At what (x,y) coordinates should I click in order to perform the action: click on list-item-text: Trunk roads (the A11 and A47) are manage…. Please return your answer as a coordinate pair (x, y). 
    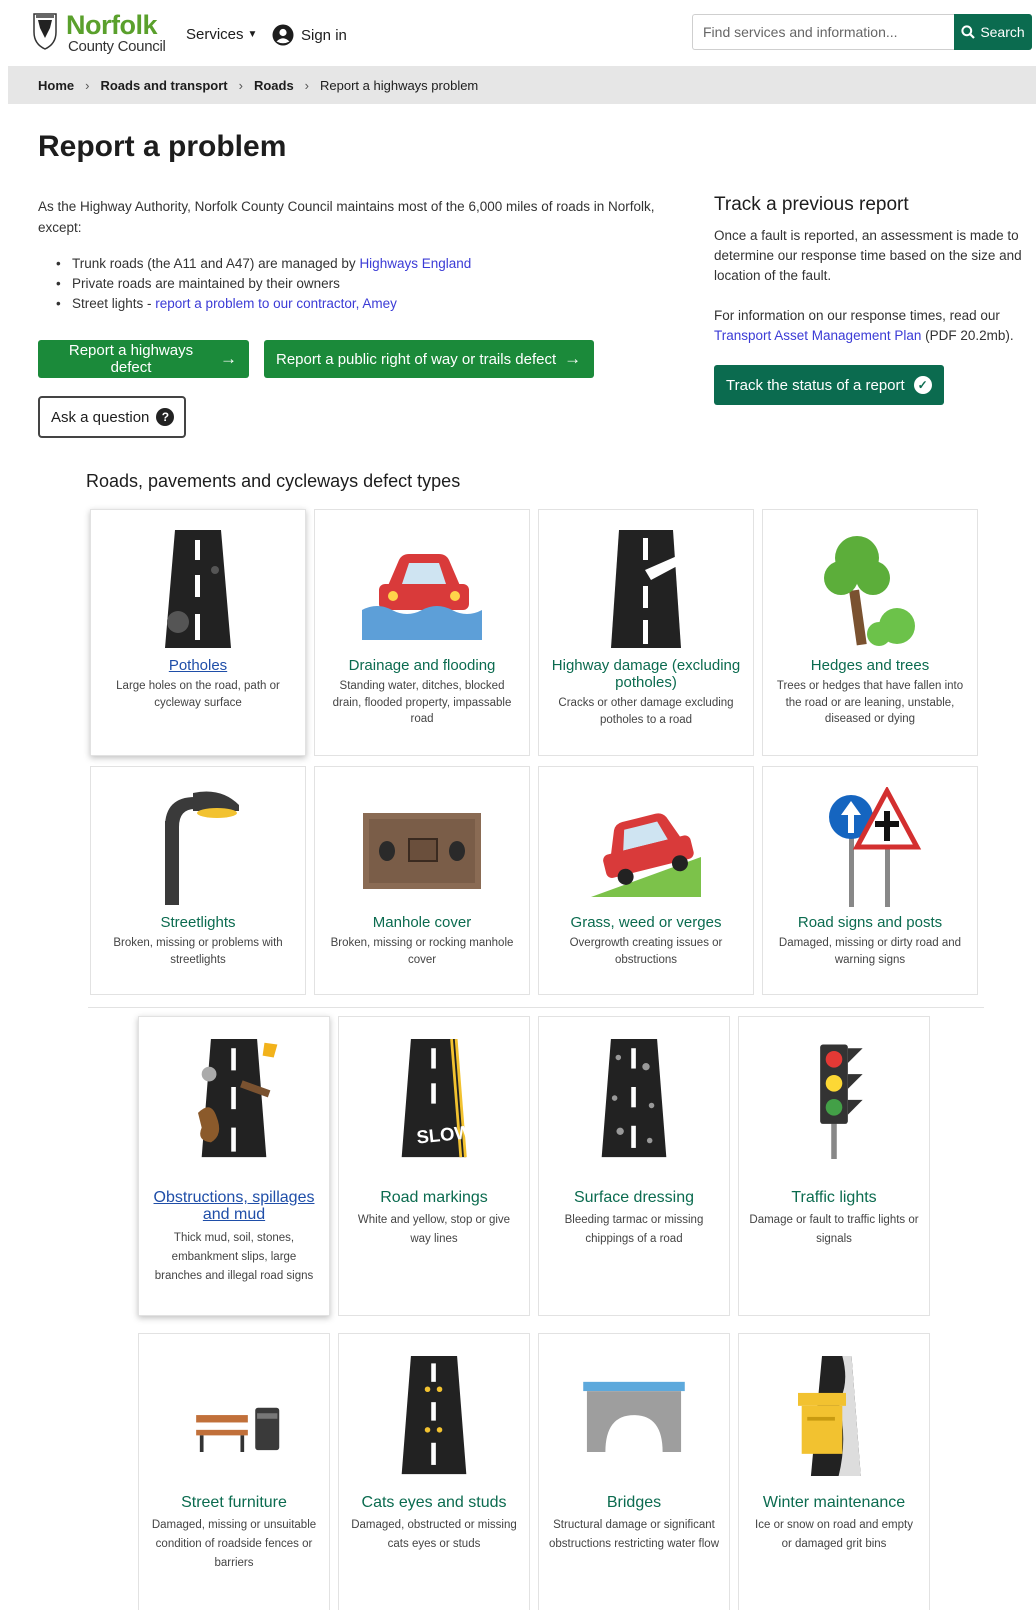
    Looking at the image, I should click on (216, 263).